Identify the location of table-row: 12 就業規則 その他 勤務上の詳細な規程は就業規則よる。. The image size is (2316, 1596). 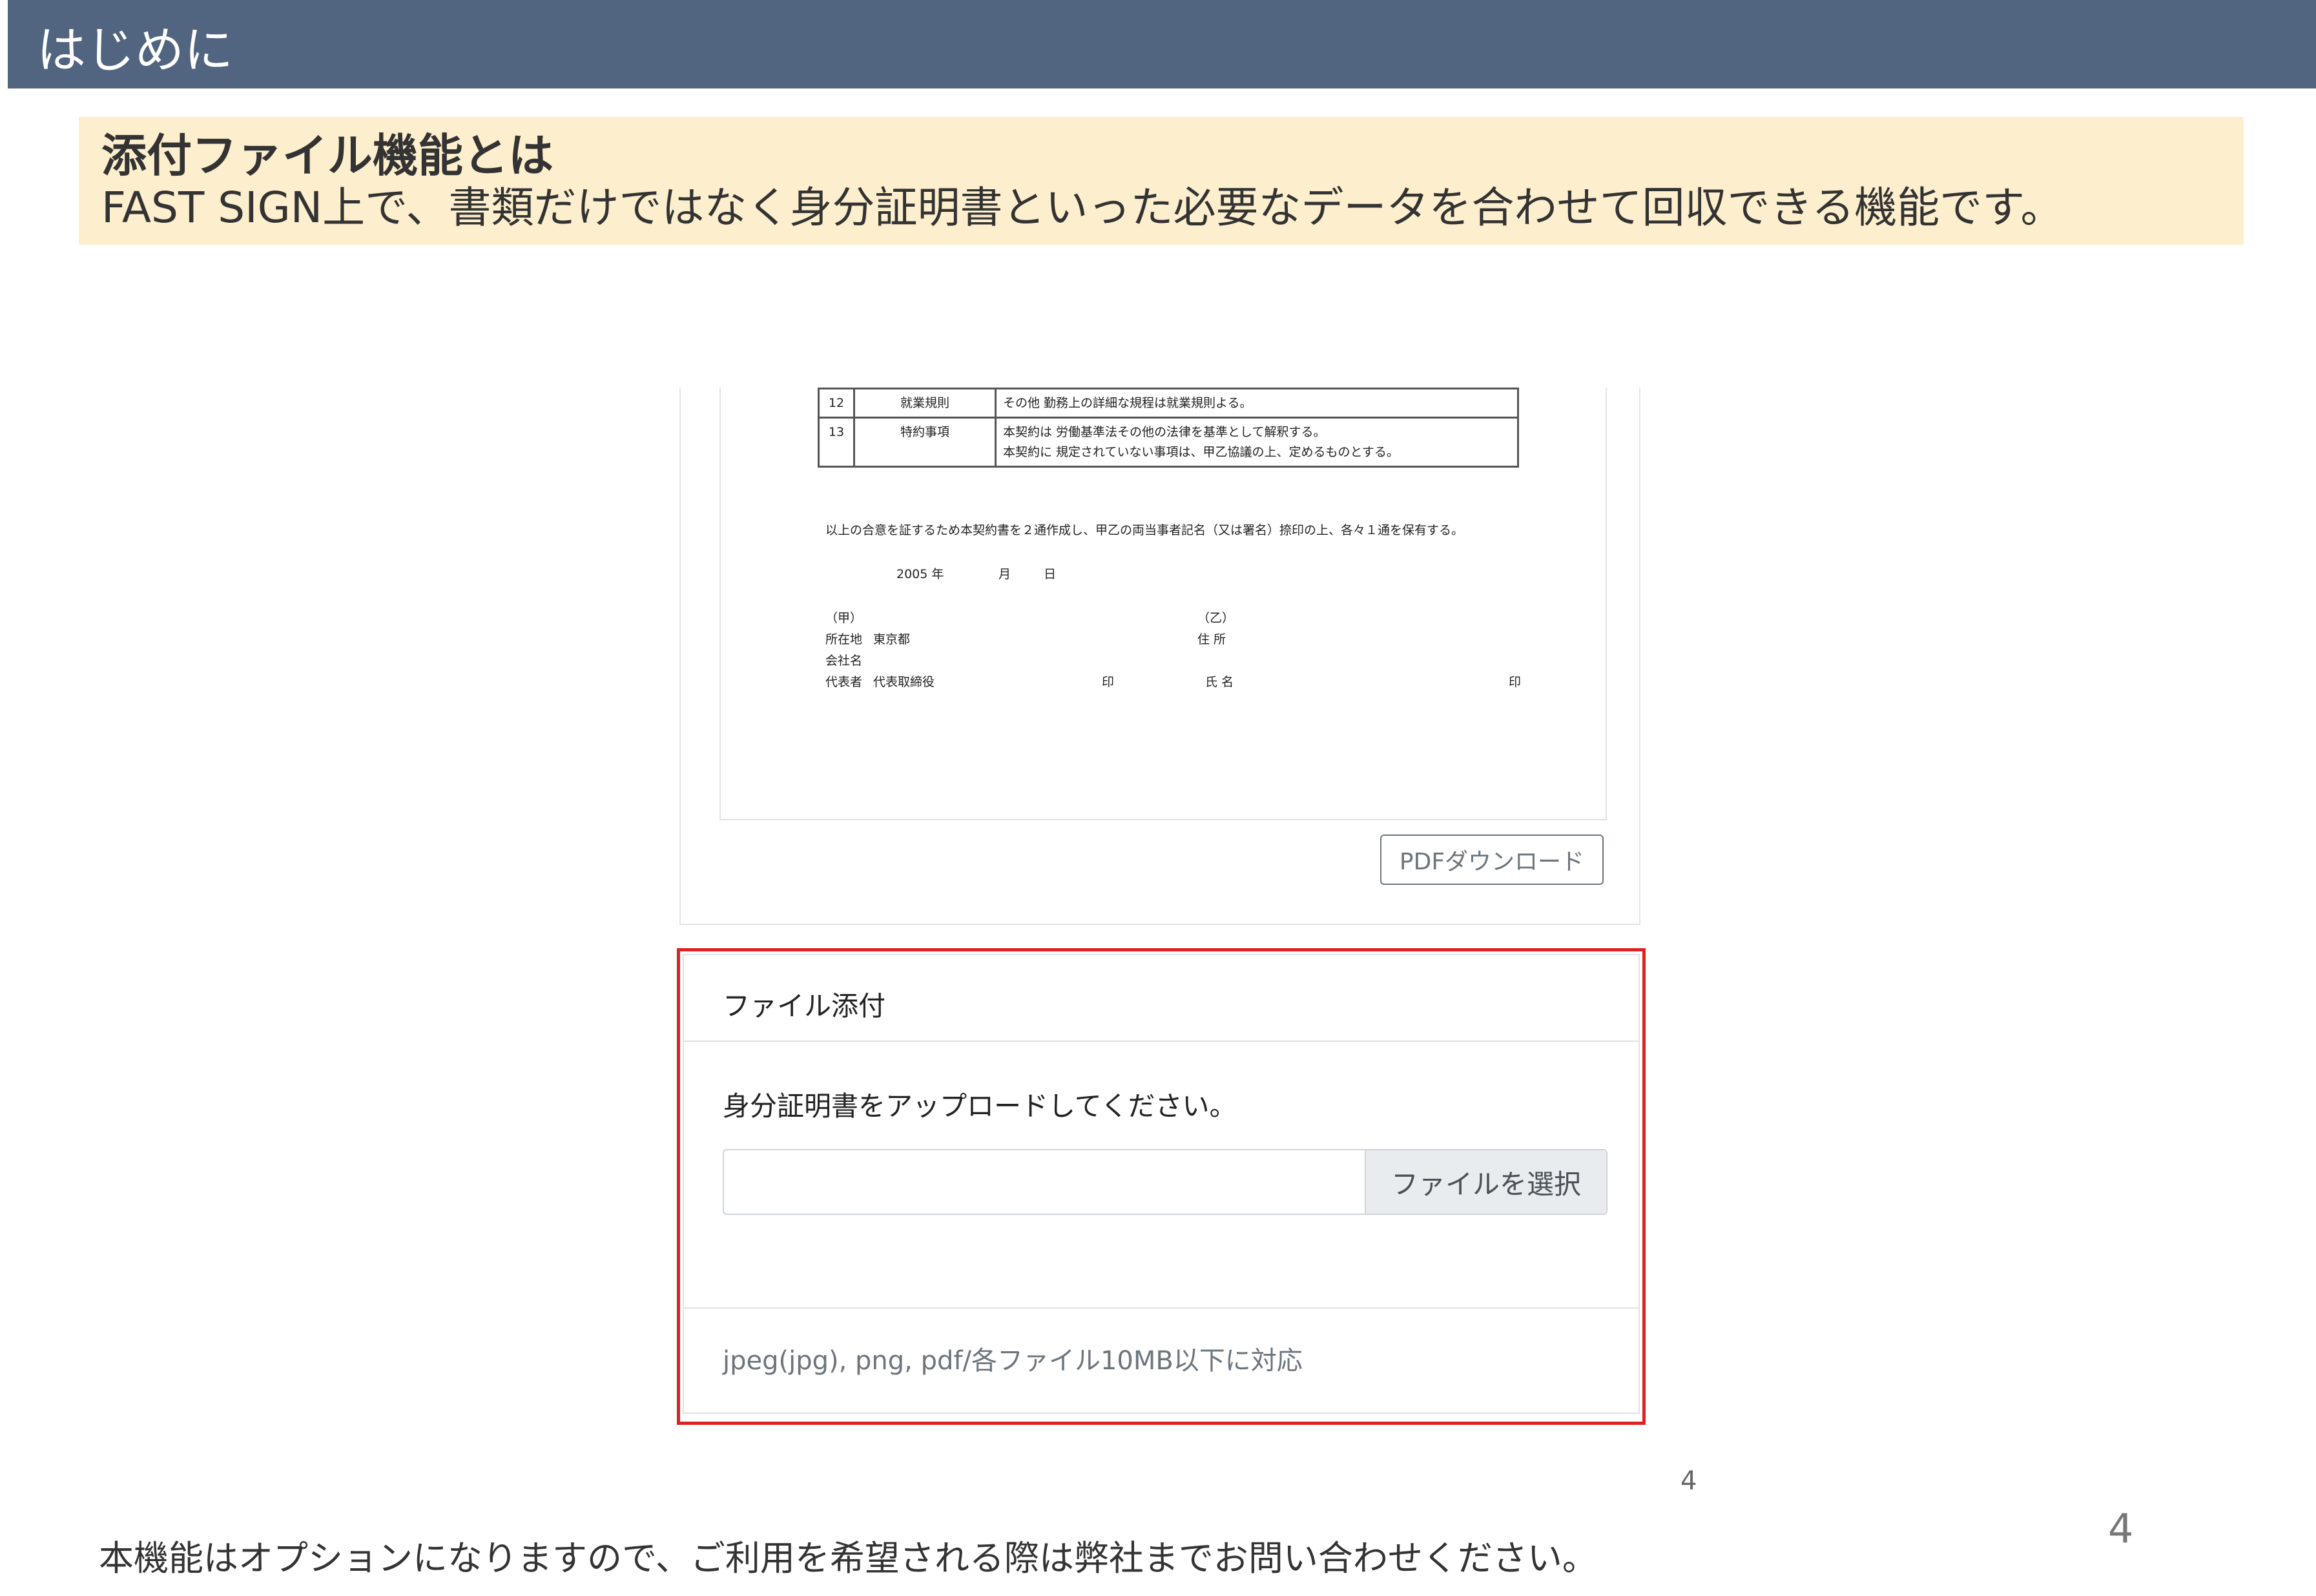
(1169, 403).